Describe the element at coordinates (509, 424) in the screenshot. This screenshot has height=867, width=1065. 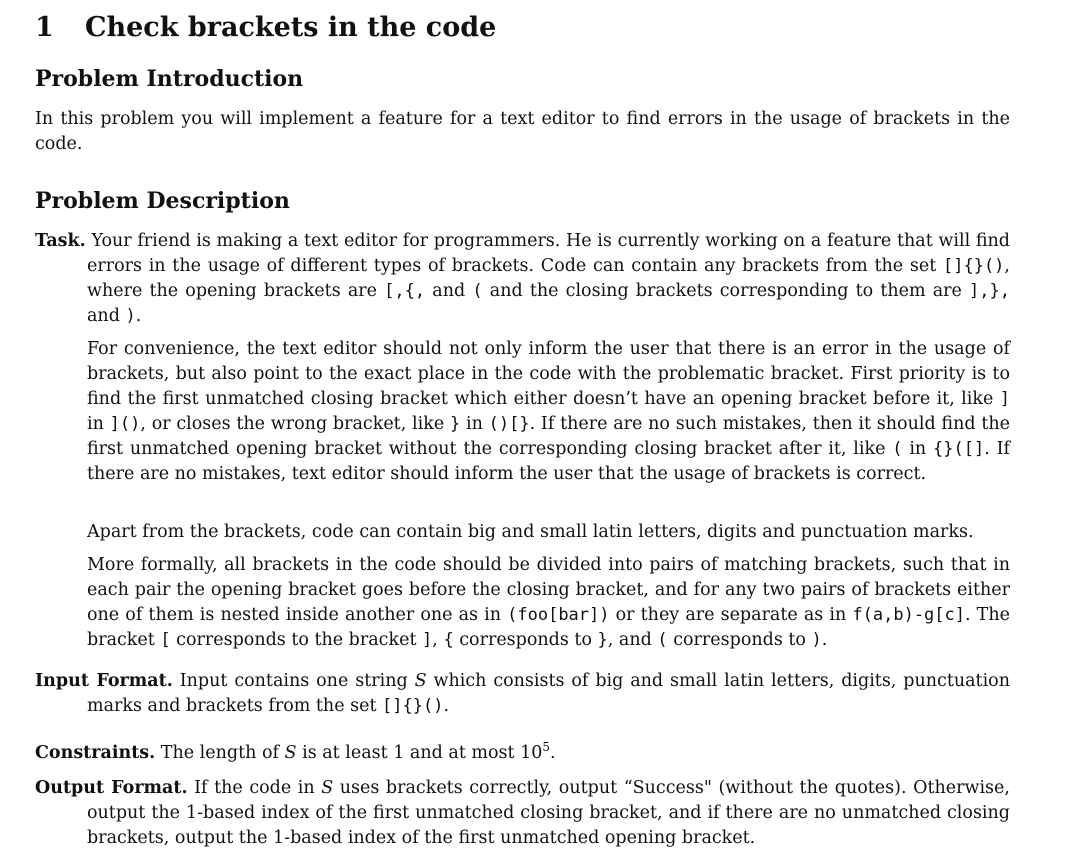
I see `code-inline: ()[}` at that location.